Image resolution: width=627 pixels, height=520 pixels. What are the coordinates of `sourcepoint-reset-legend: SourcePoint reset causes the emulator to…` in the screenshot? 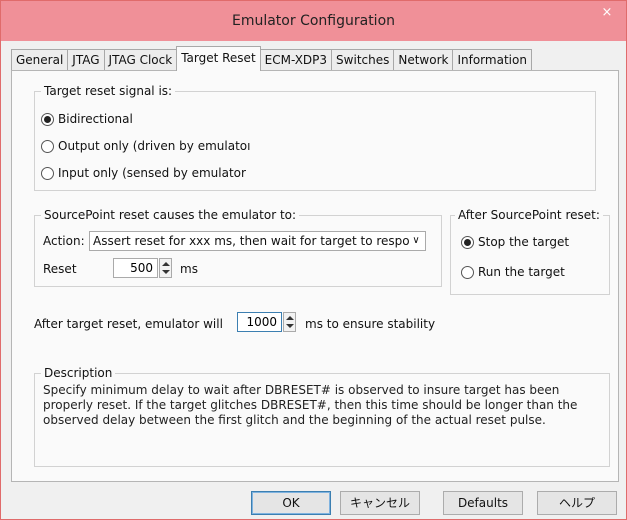 It's located at (170, 215).